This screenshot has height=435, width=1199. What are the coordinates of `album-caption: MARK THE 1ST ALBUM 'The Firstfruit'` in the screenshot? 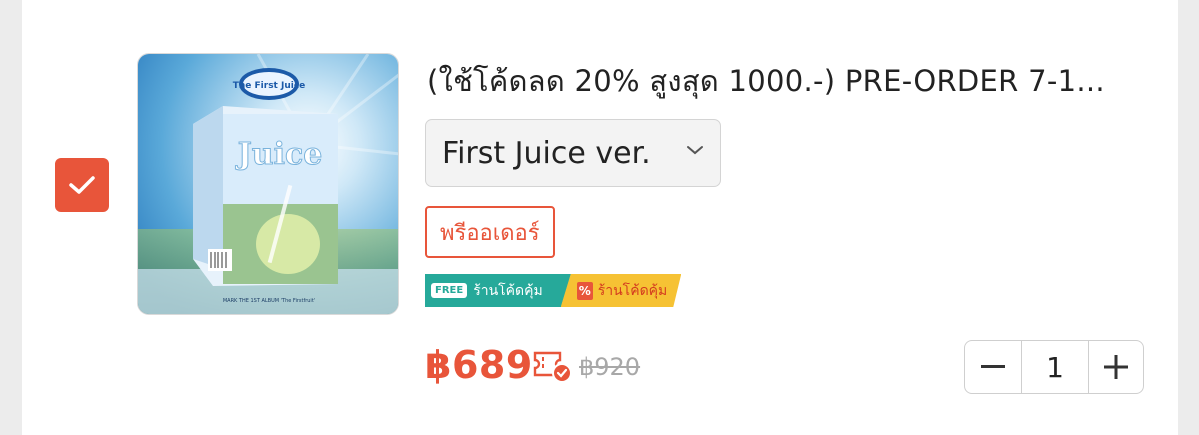 It's located at (269, 301).